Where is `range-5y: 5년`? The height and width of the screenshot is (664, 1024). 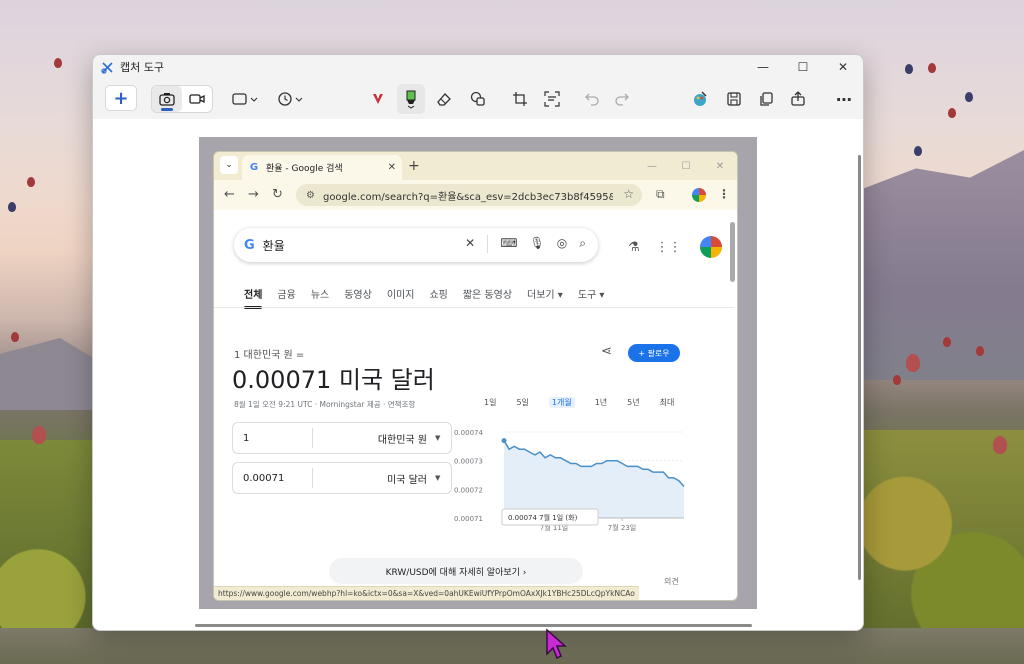
range-5y: 5년 is located at coordinates (633, 402).